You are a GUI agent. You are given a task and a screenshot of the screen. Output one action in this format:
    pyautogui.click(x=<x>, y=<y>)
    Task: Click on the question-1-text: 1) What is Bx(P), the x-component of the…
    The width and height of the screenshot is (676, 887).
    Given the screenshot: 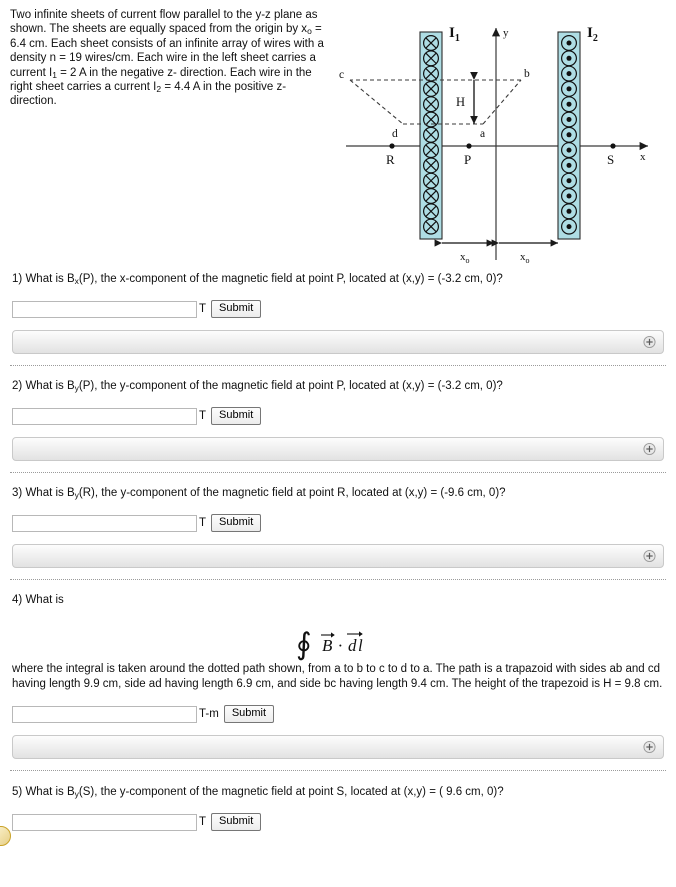 What is the action you would take?
    pyautogui.click(x=338, y=279)
    